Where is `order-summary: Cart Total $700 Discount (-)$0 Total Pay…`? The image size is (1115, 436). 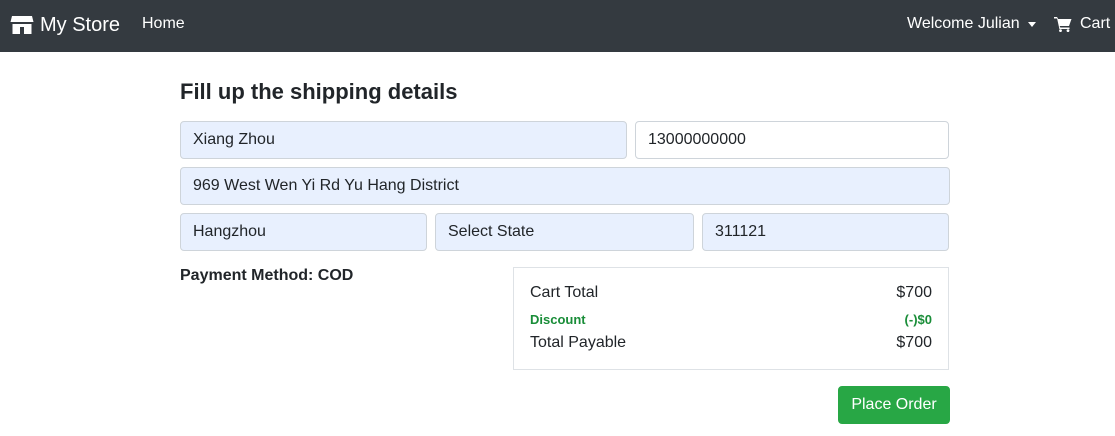
order-summary: Cart Total $700 Discount (-)$0 Total Pay… is located at coordinates (731, 318).